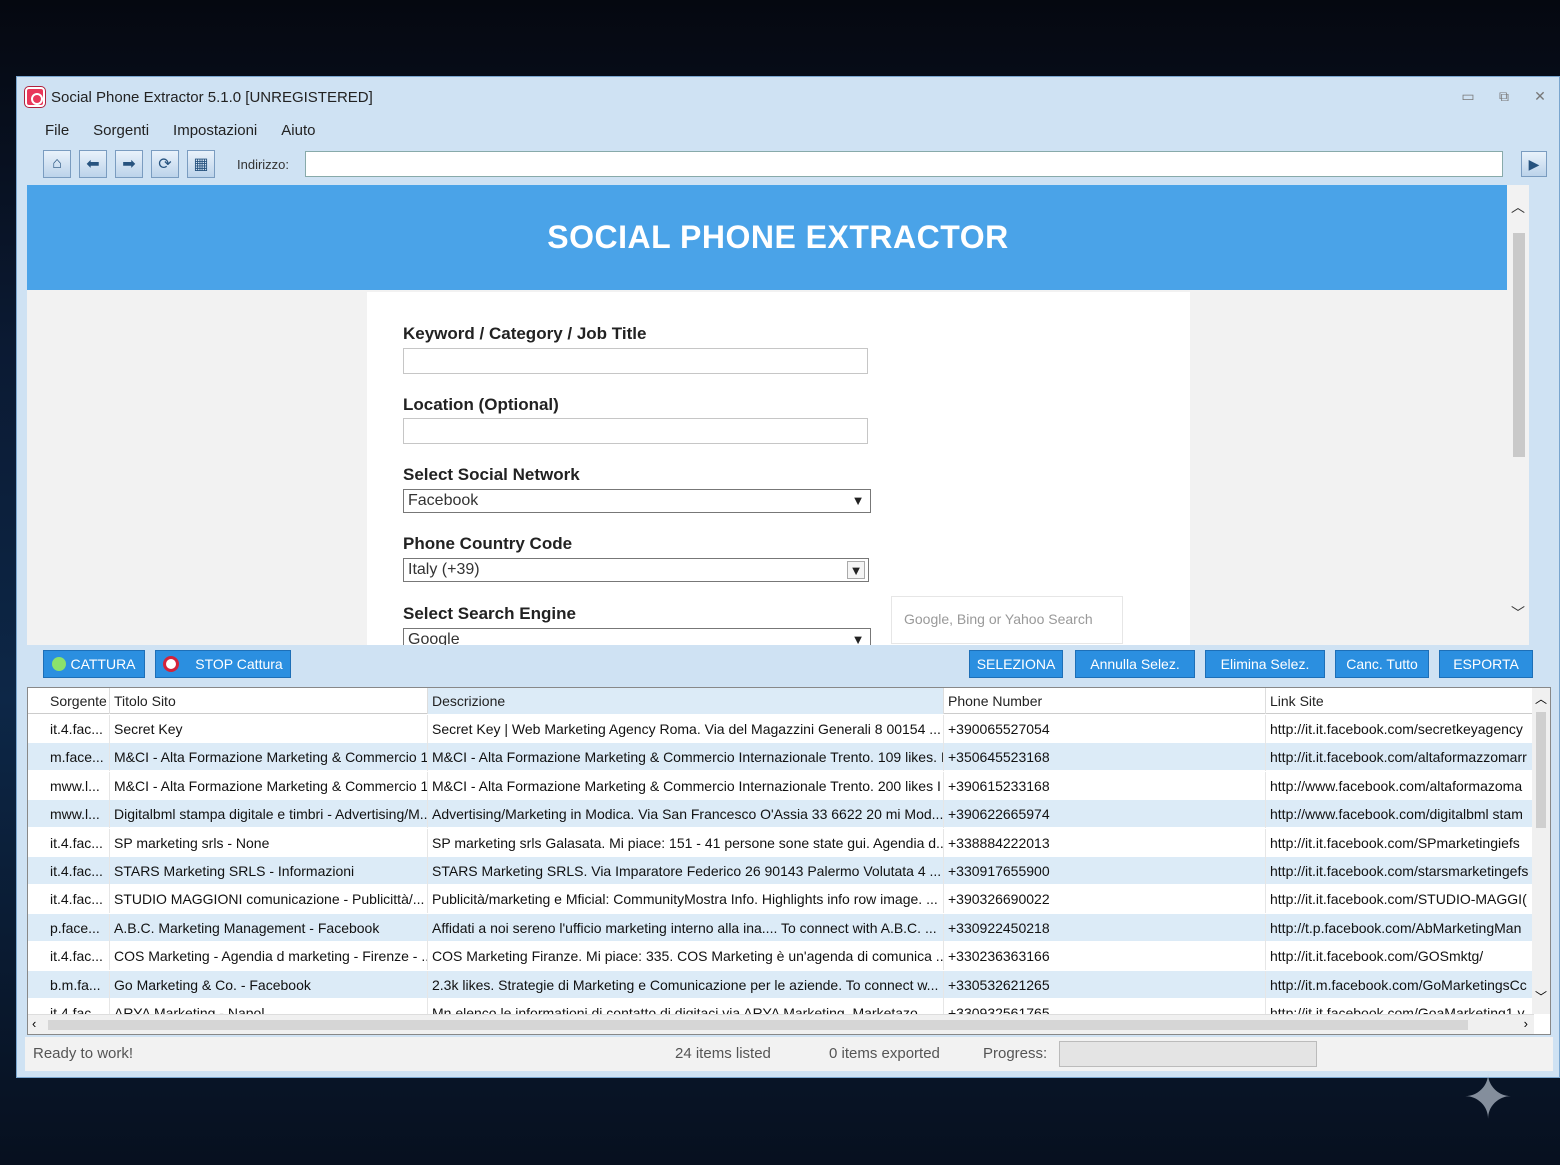  I want to click on arrow-left-icon: ⬅, so click(93, 164).